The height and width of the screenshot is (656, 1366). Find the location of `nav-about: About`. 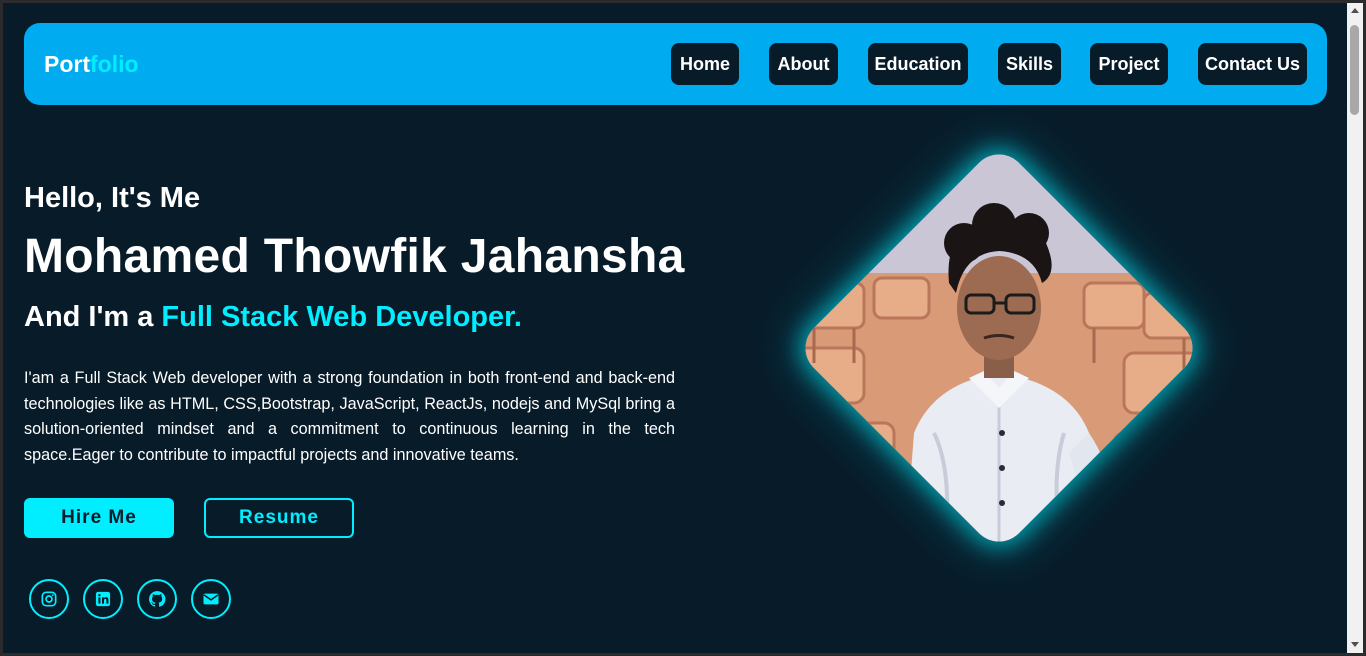

nav-about: About is located at coordinates (803, 64).